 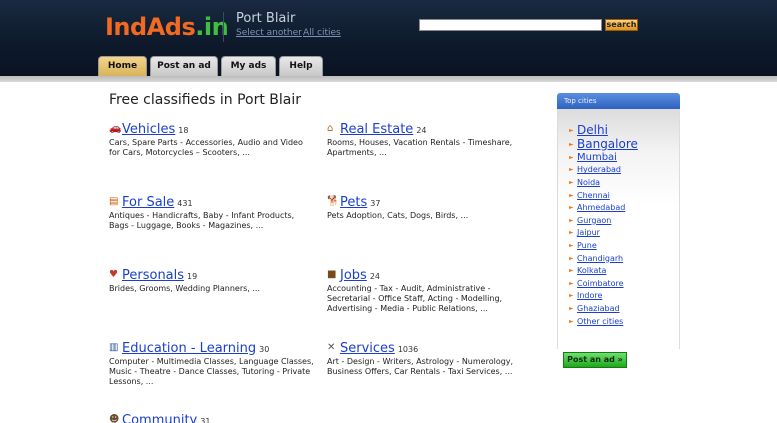 I want to click on city-link-kolkata: Kolkata, so click(x=591, y=270).